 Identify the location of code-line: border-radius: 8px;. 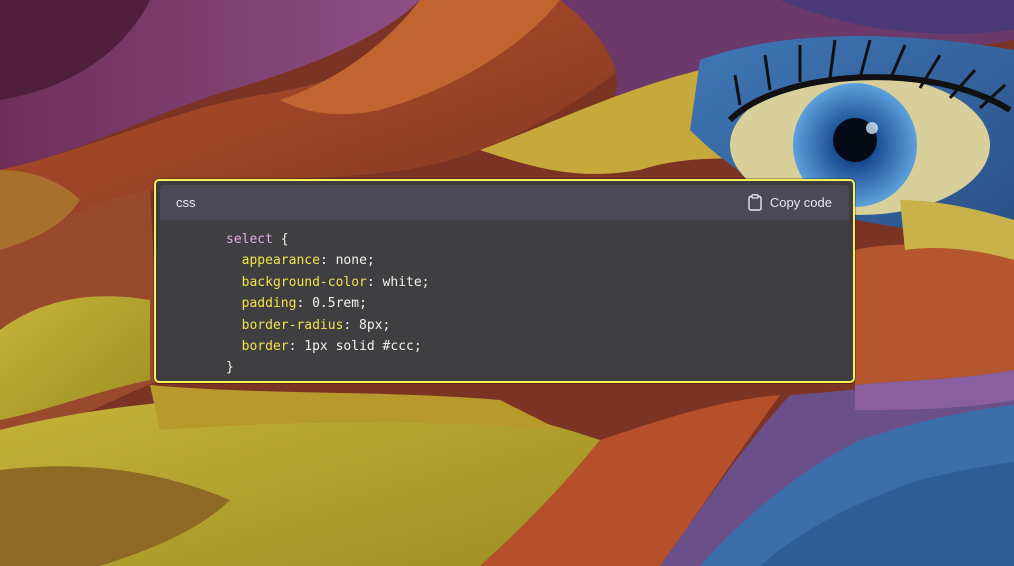
(316, 325).